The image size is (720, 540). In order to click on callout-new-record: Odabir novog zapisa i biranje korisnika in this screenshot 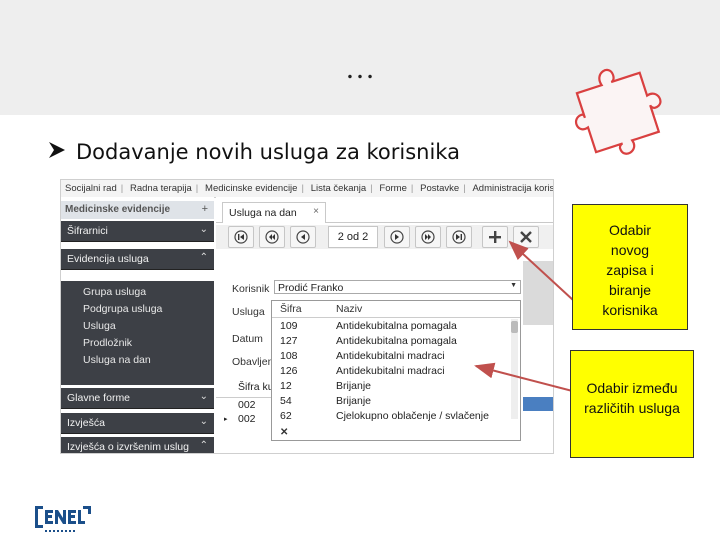, I will do `click(630, 267)`.